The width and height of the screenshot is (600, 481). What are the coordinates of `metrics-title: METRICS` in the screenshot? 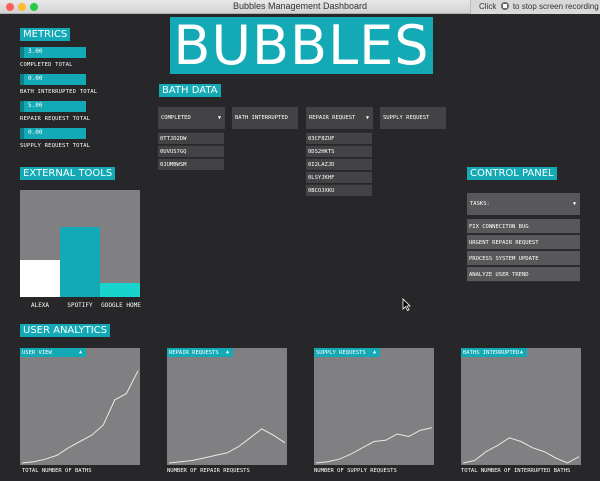 It's located at (45, 34).